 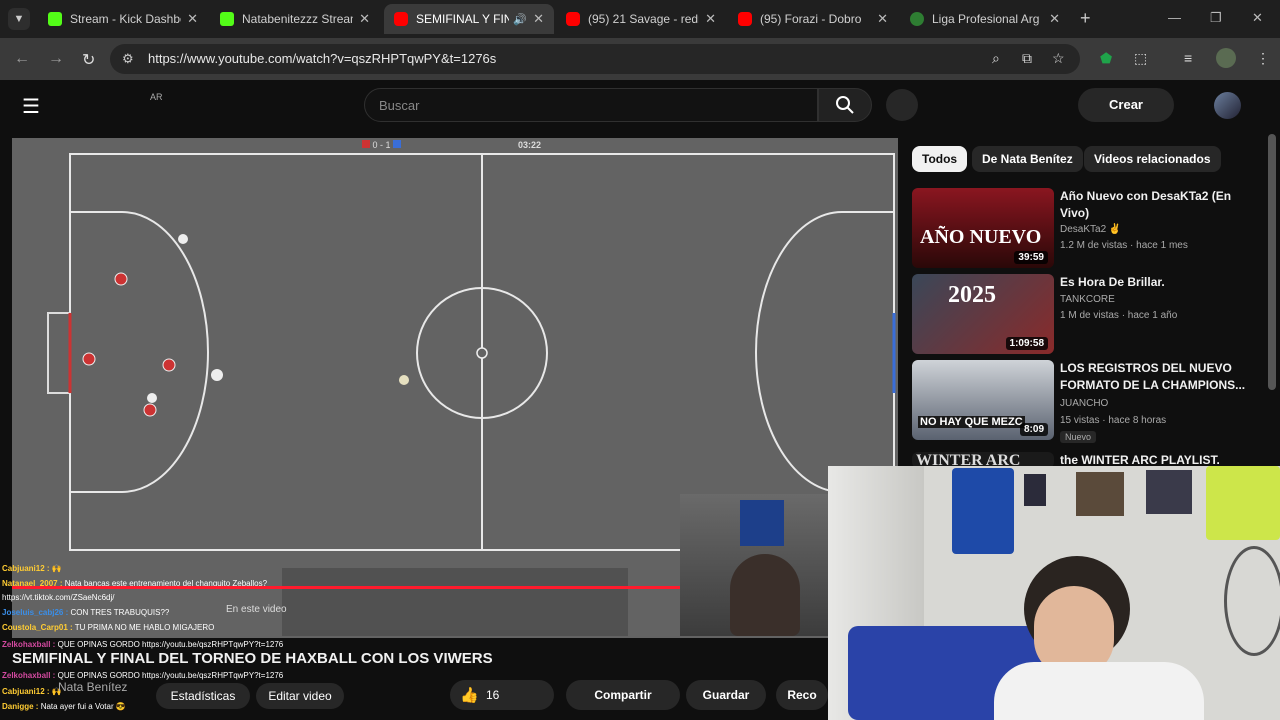 What do you see at coordinates (366, 144) in the screenshot?
I see `red-team-swatch` at bounding box center [366, 144].